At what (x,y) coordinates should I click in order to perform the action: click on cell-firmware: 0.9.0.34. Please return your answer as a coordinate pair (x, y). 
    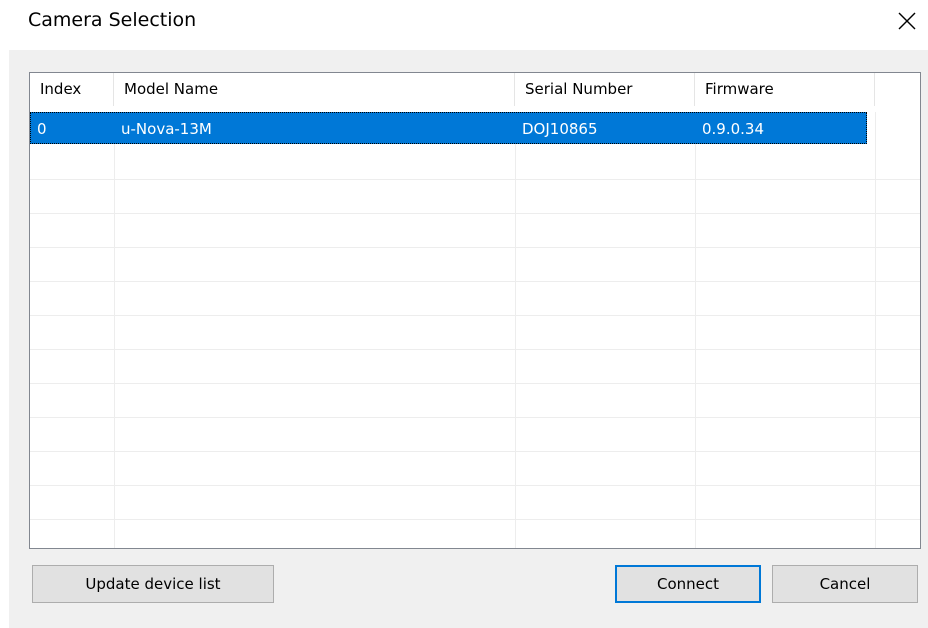
    Looking at the image, I should click on (733, 129).